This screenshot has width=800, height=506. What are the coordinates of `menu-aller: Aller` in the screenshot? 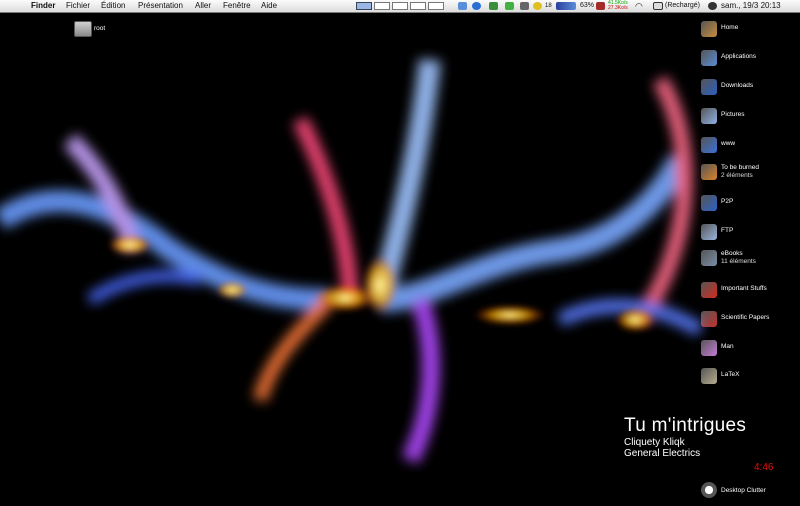 It's located at (203, 6).